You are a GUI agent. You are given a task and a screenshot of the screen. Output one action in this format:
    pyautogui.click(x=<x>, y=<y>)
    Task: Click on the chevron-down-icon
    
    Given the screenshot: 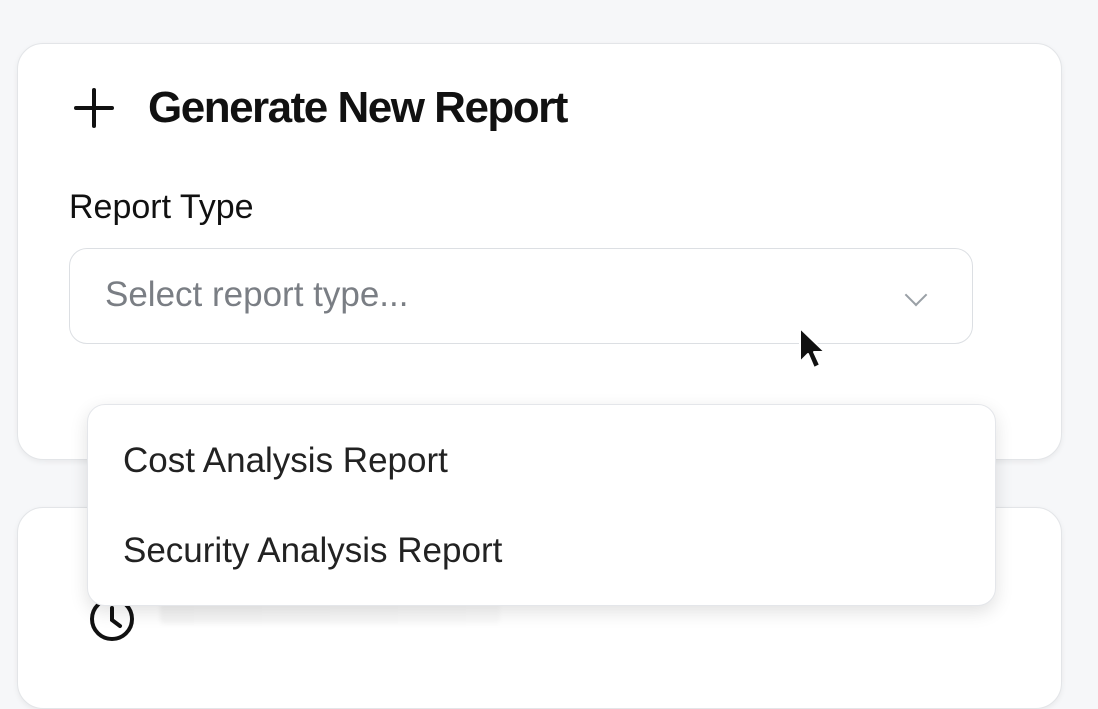 What is the action you would take?
    pyautogui.click(x=916, y=295)
    